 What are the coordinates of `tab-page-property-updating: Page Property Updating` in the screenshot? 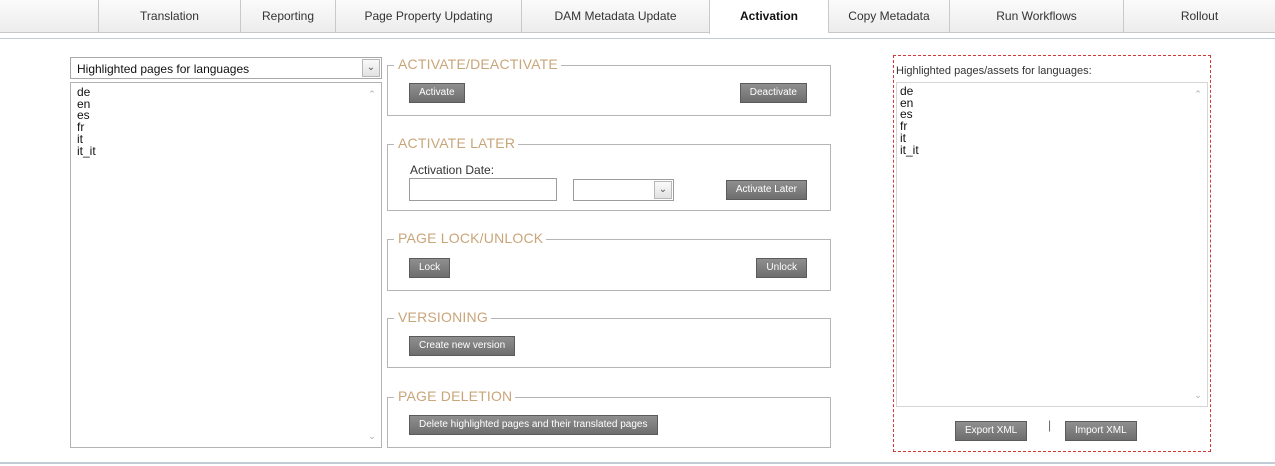 It's located at (428, 16).